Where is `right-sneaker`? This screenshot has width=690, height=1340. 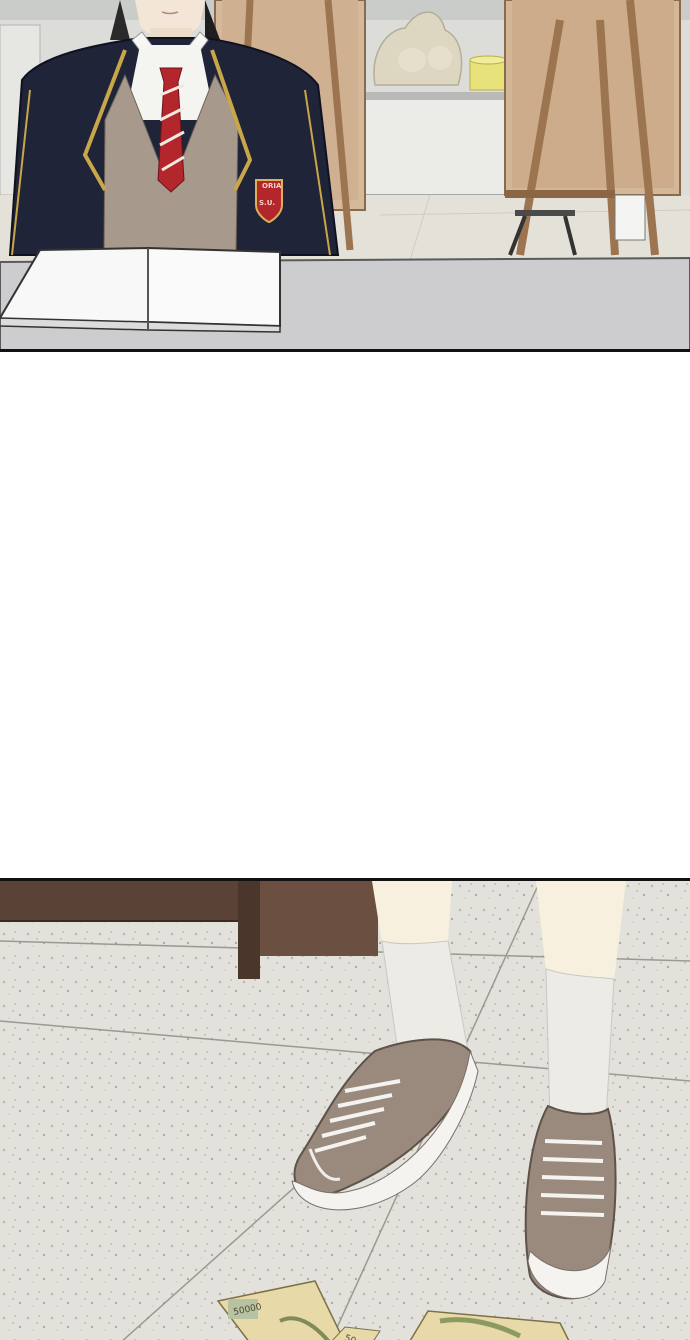 right-sneaker is located at coordinates (570, 1202).